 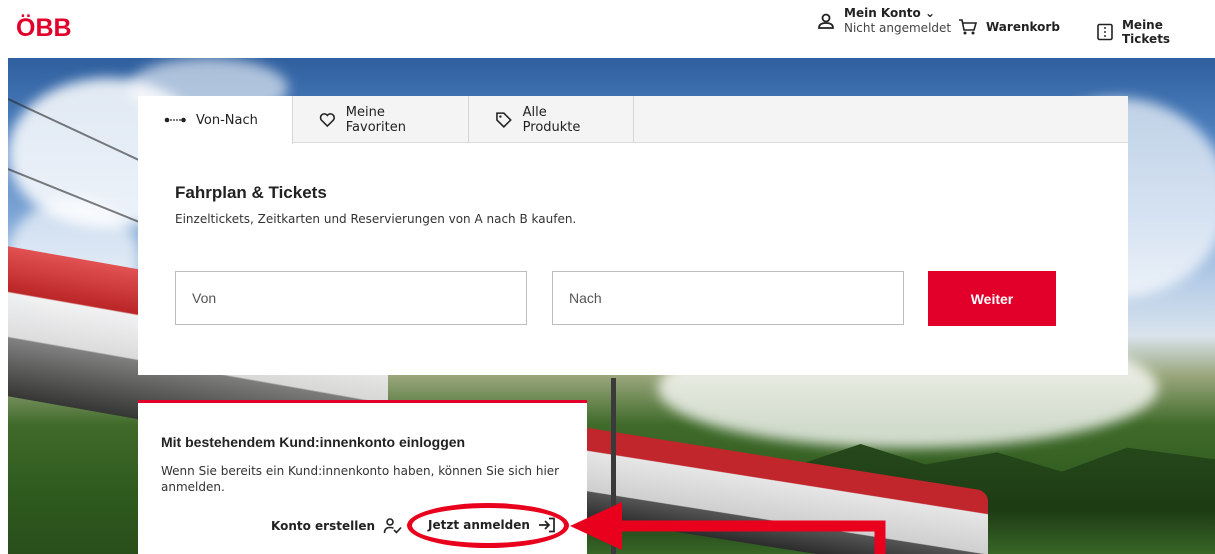 What do you see at coordinates (826, 21) in the screenshot?
I see `user-icon` at bounding box center [826, 21].